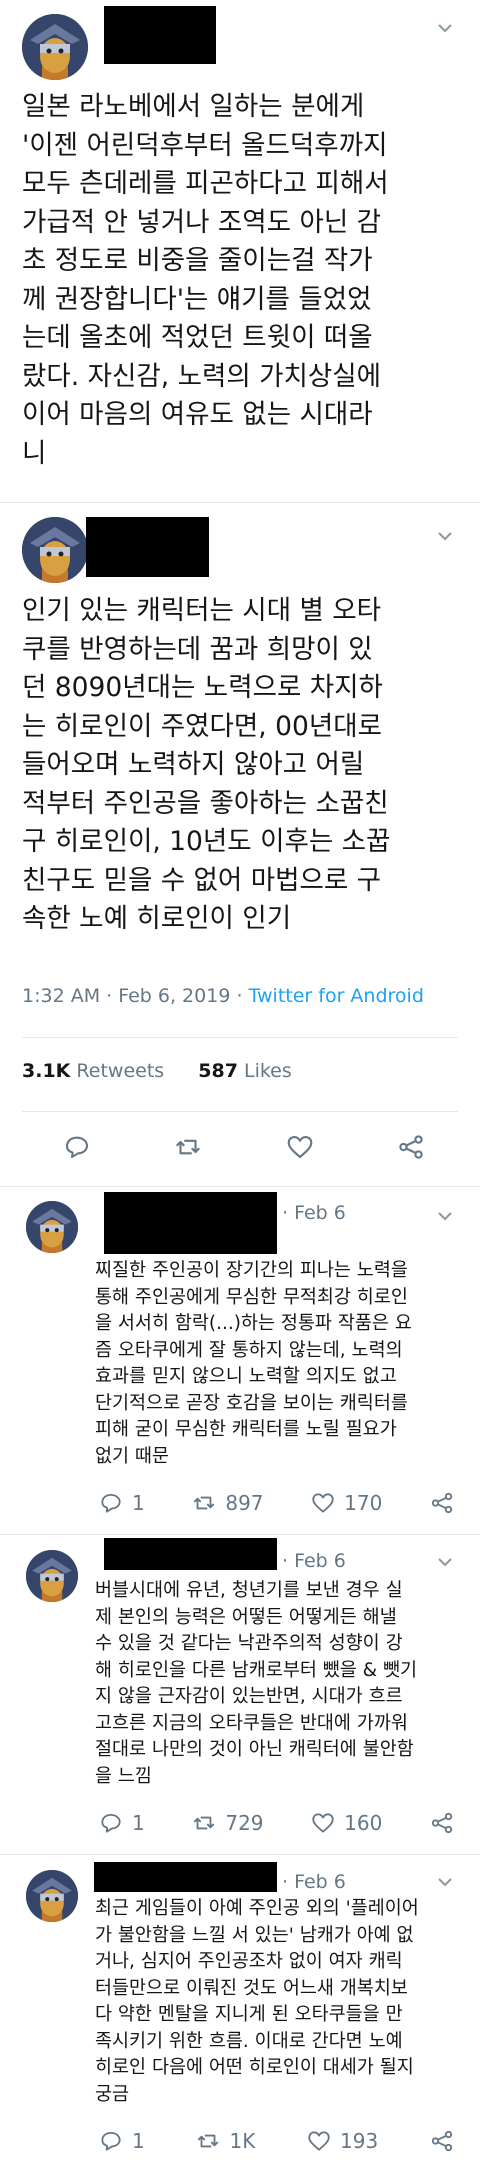 This screenshot has height=2171, width=480. Describe the element at coordinates (218, 1071) in the screenshot. I see `like-count: 587` at that location.